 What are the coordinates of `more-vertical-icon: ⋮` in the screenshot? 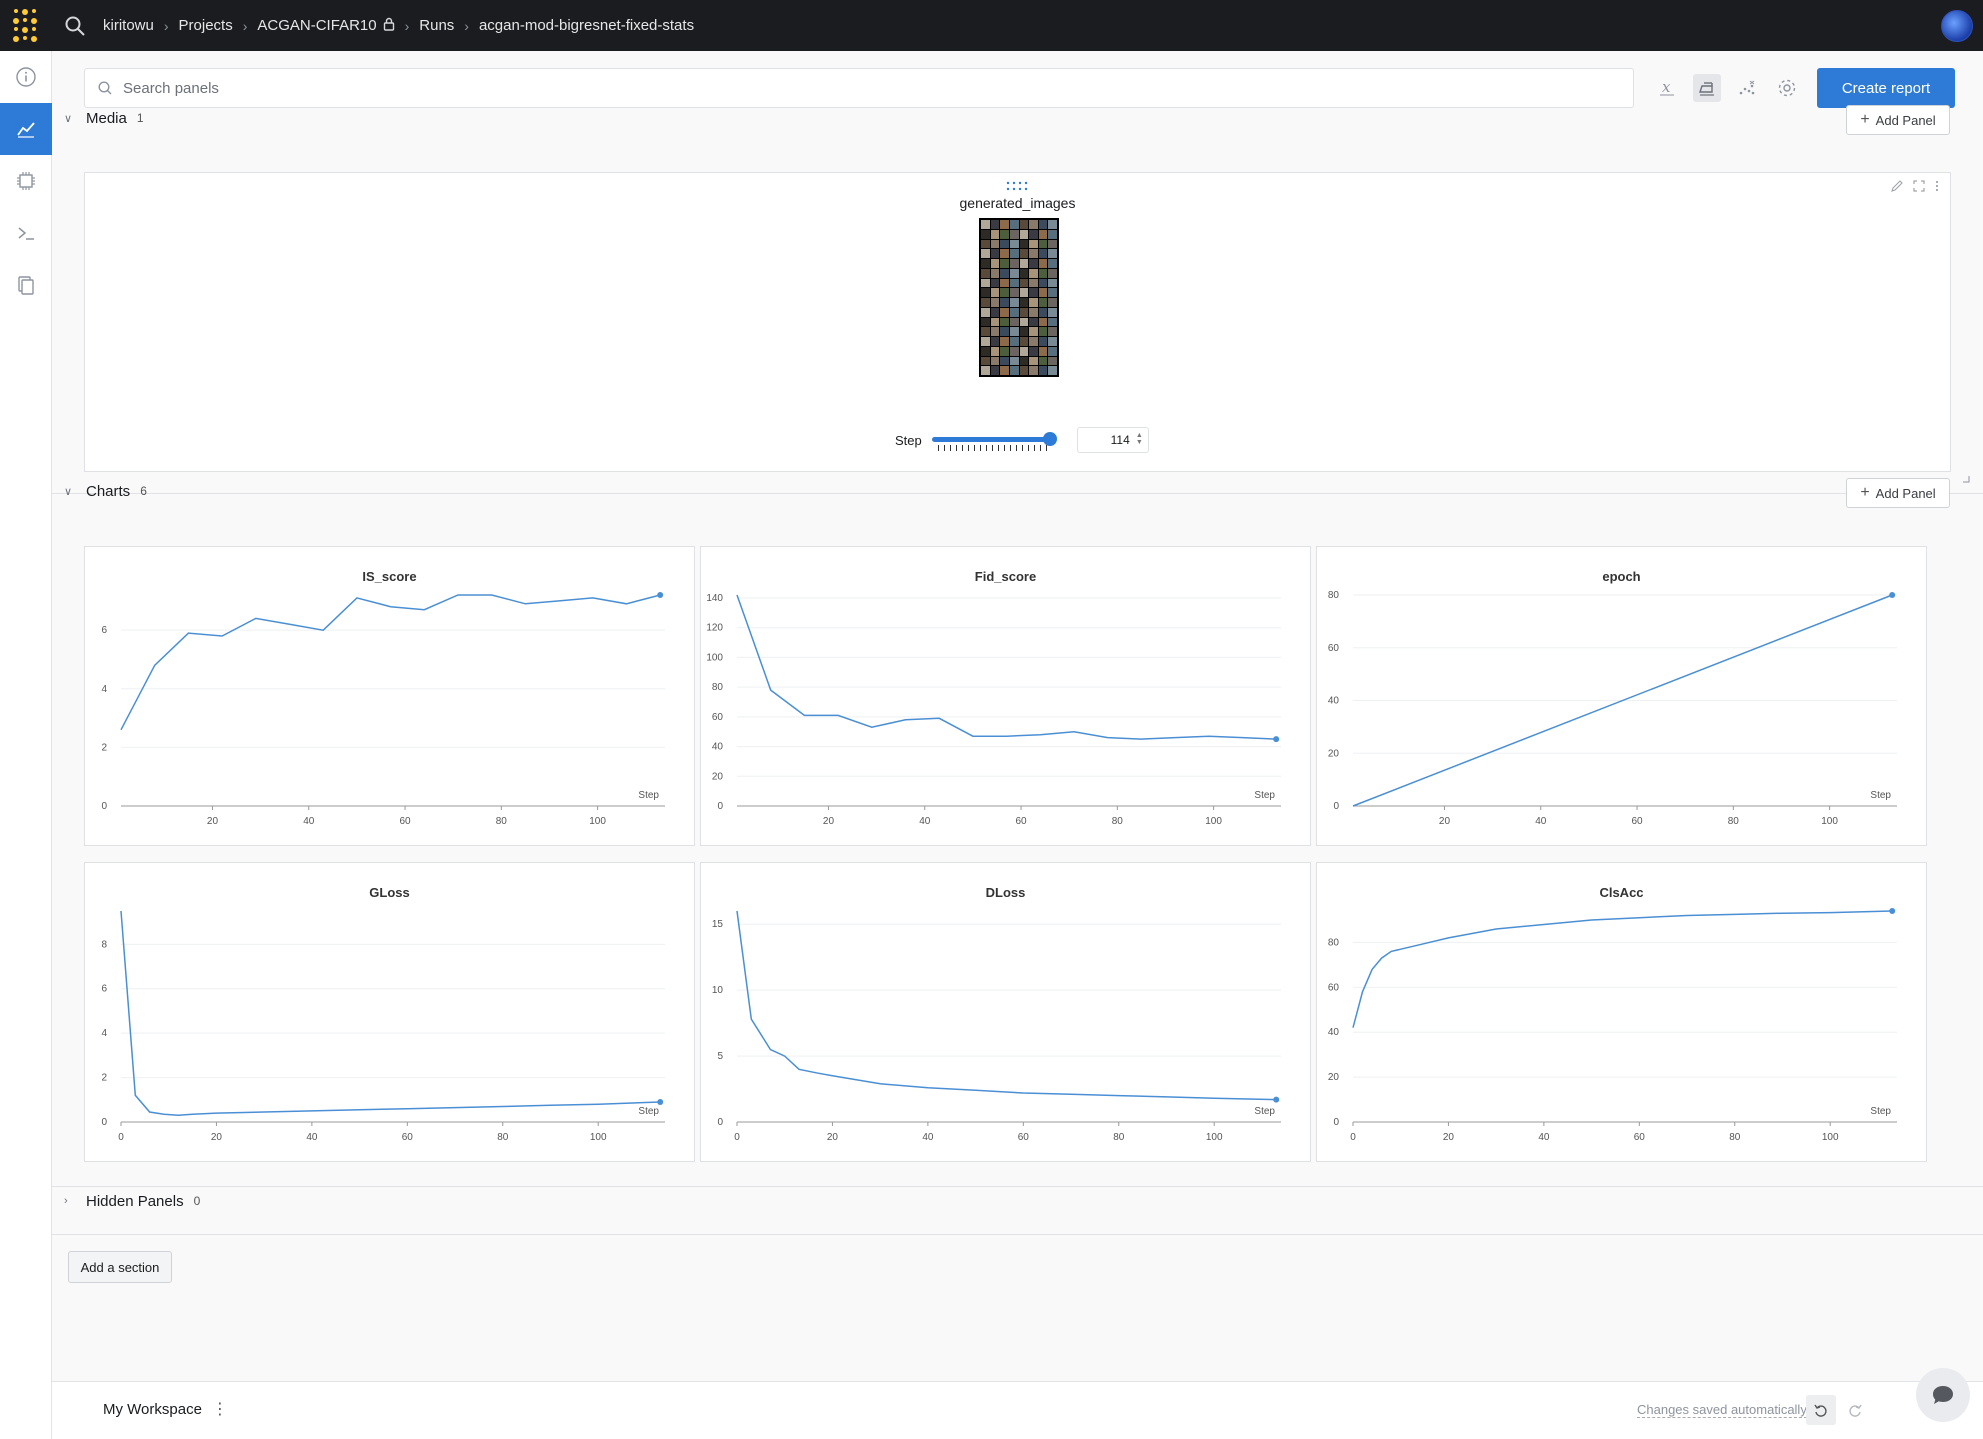 It's located at (220, 1409).